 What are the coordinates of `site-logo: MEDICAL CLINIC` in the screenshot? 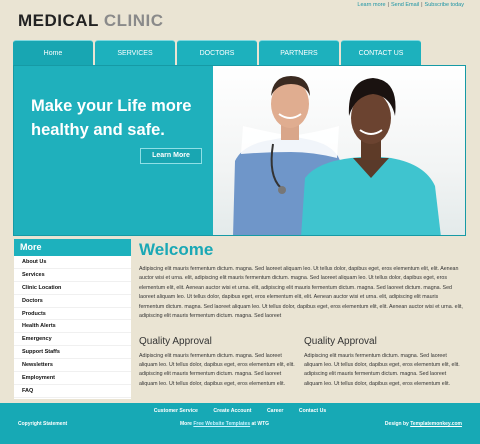 It's located at (91, 21).